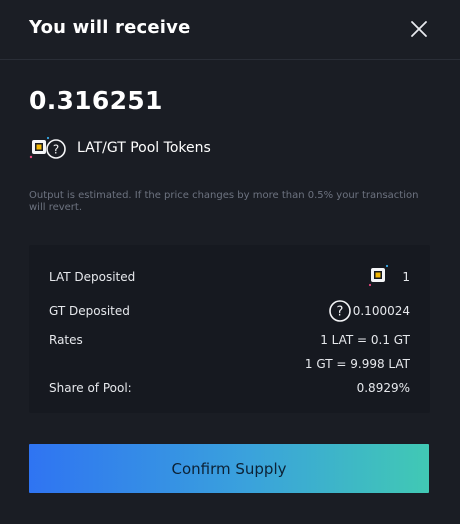 Image resolution: width=460 pixels, height=524 pixels. Describe the element at coordinates (230, 30) in the screenshot. I see `modal-header: You will receive` at that location.